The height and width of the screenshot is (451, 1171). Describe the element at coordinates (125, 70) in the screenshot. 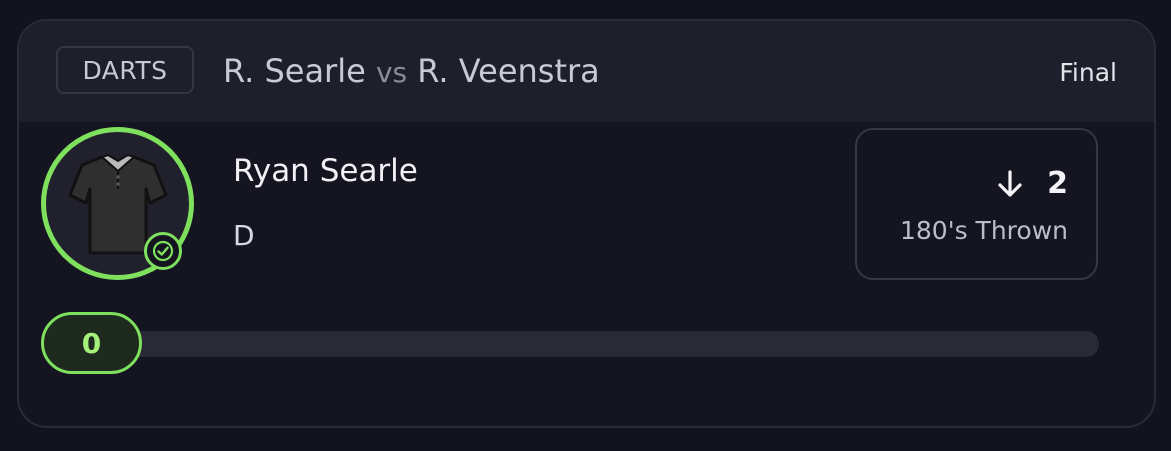

I see `sport-badge: DARTS` at that location.